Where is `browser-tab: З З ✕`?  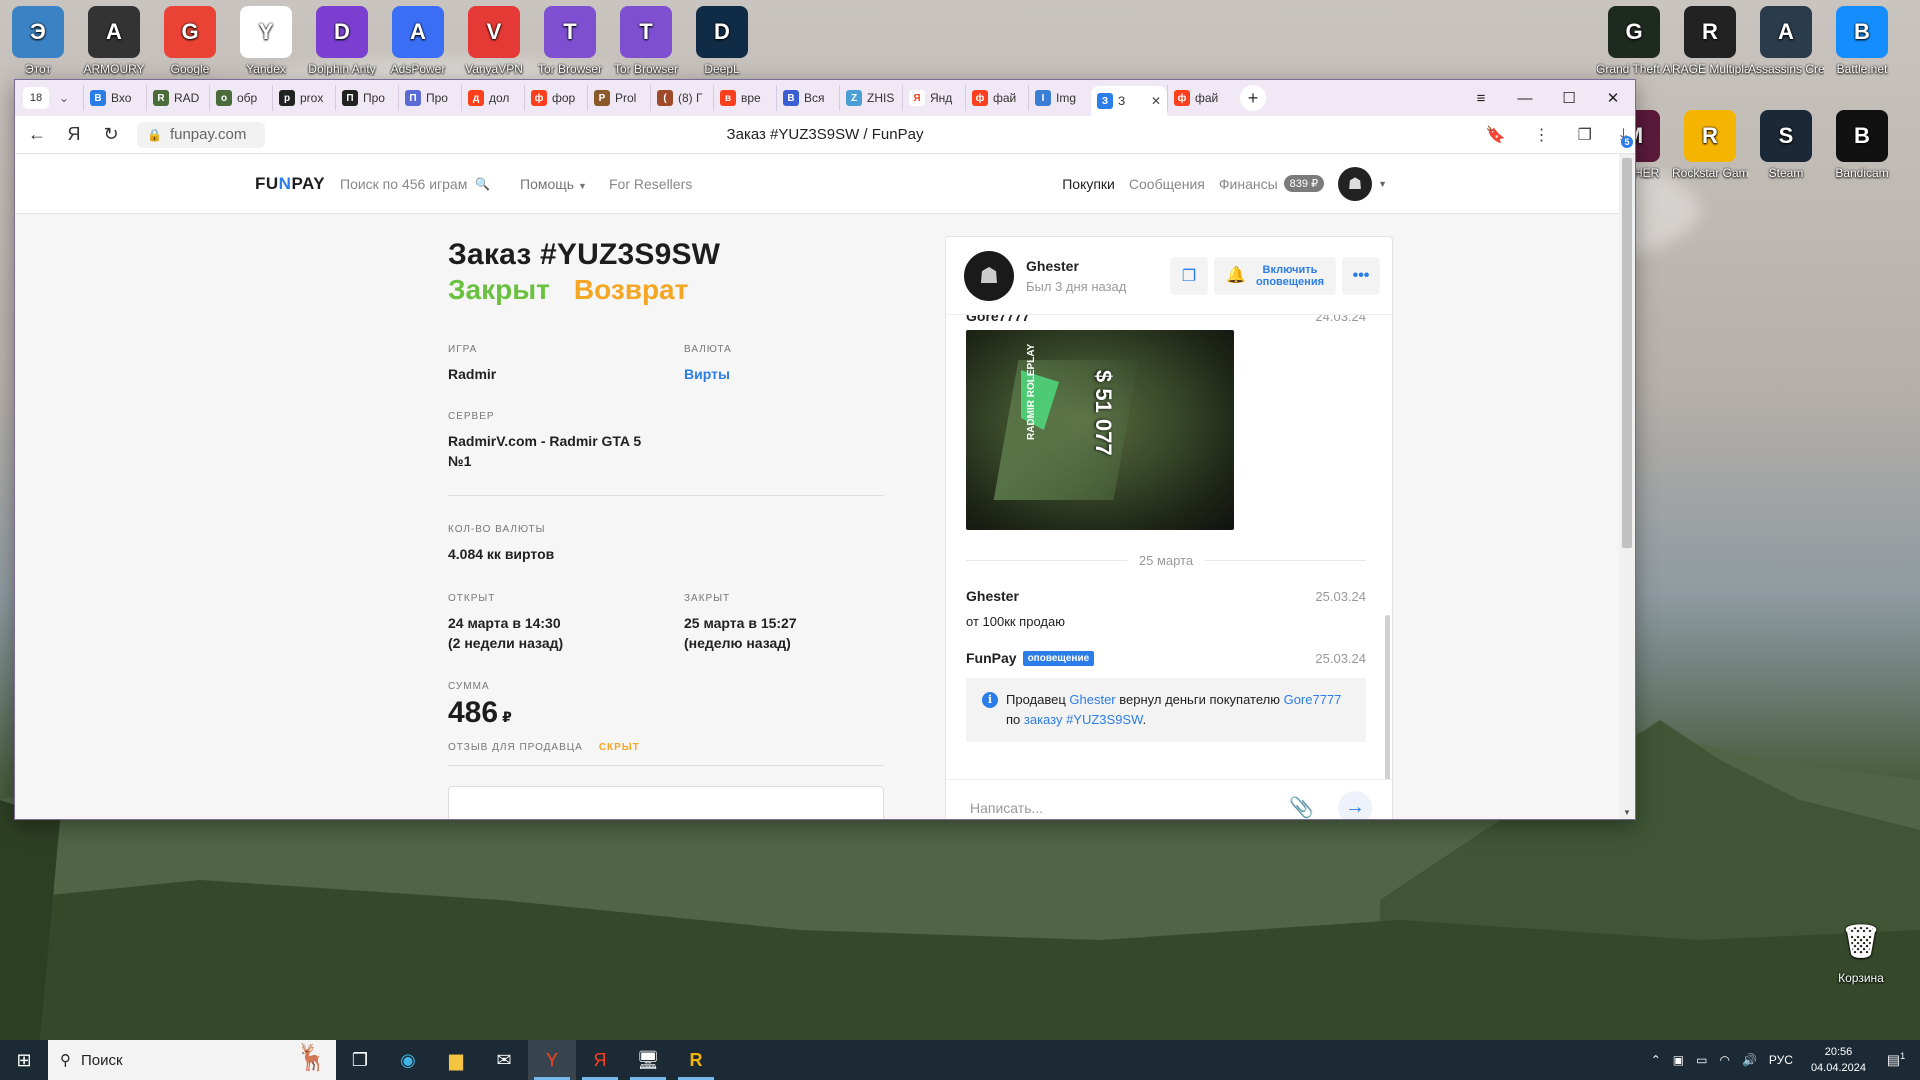
browser-tab: З З ✕ is located at coordinates (1129, 101).